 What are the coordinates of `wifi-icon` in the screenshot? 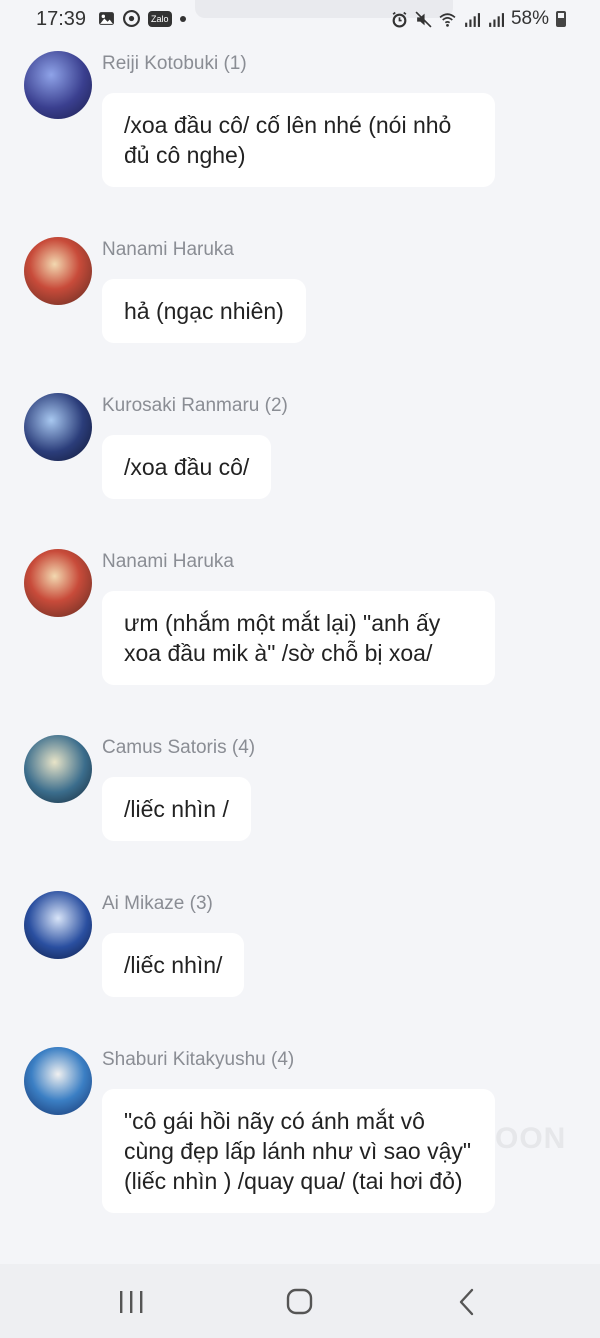 It's located at (447, 19).